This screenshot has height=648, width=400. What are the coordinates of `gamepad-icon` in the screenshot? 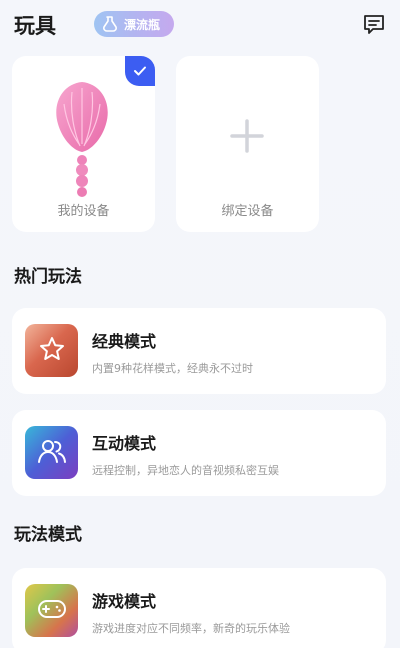 It's located at (52, 611).